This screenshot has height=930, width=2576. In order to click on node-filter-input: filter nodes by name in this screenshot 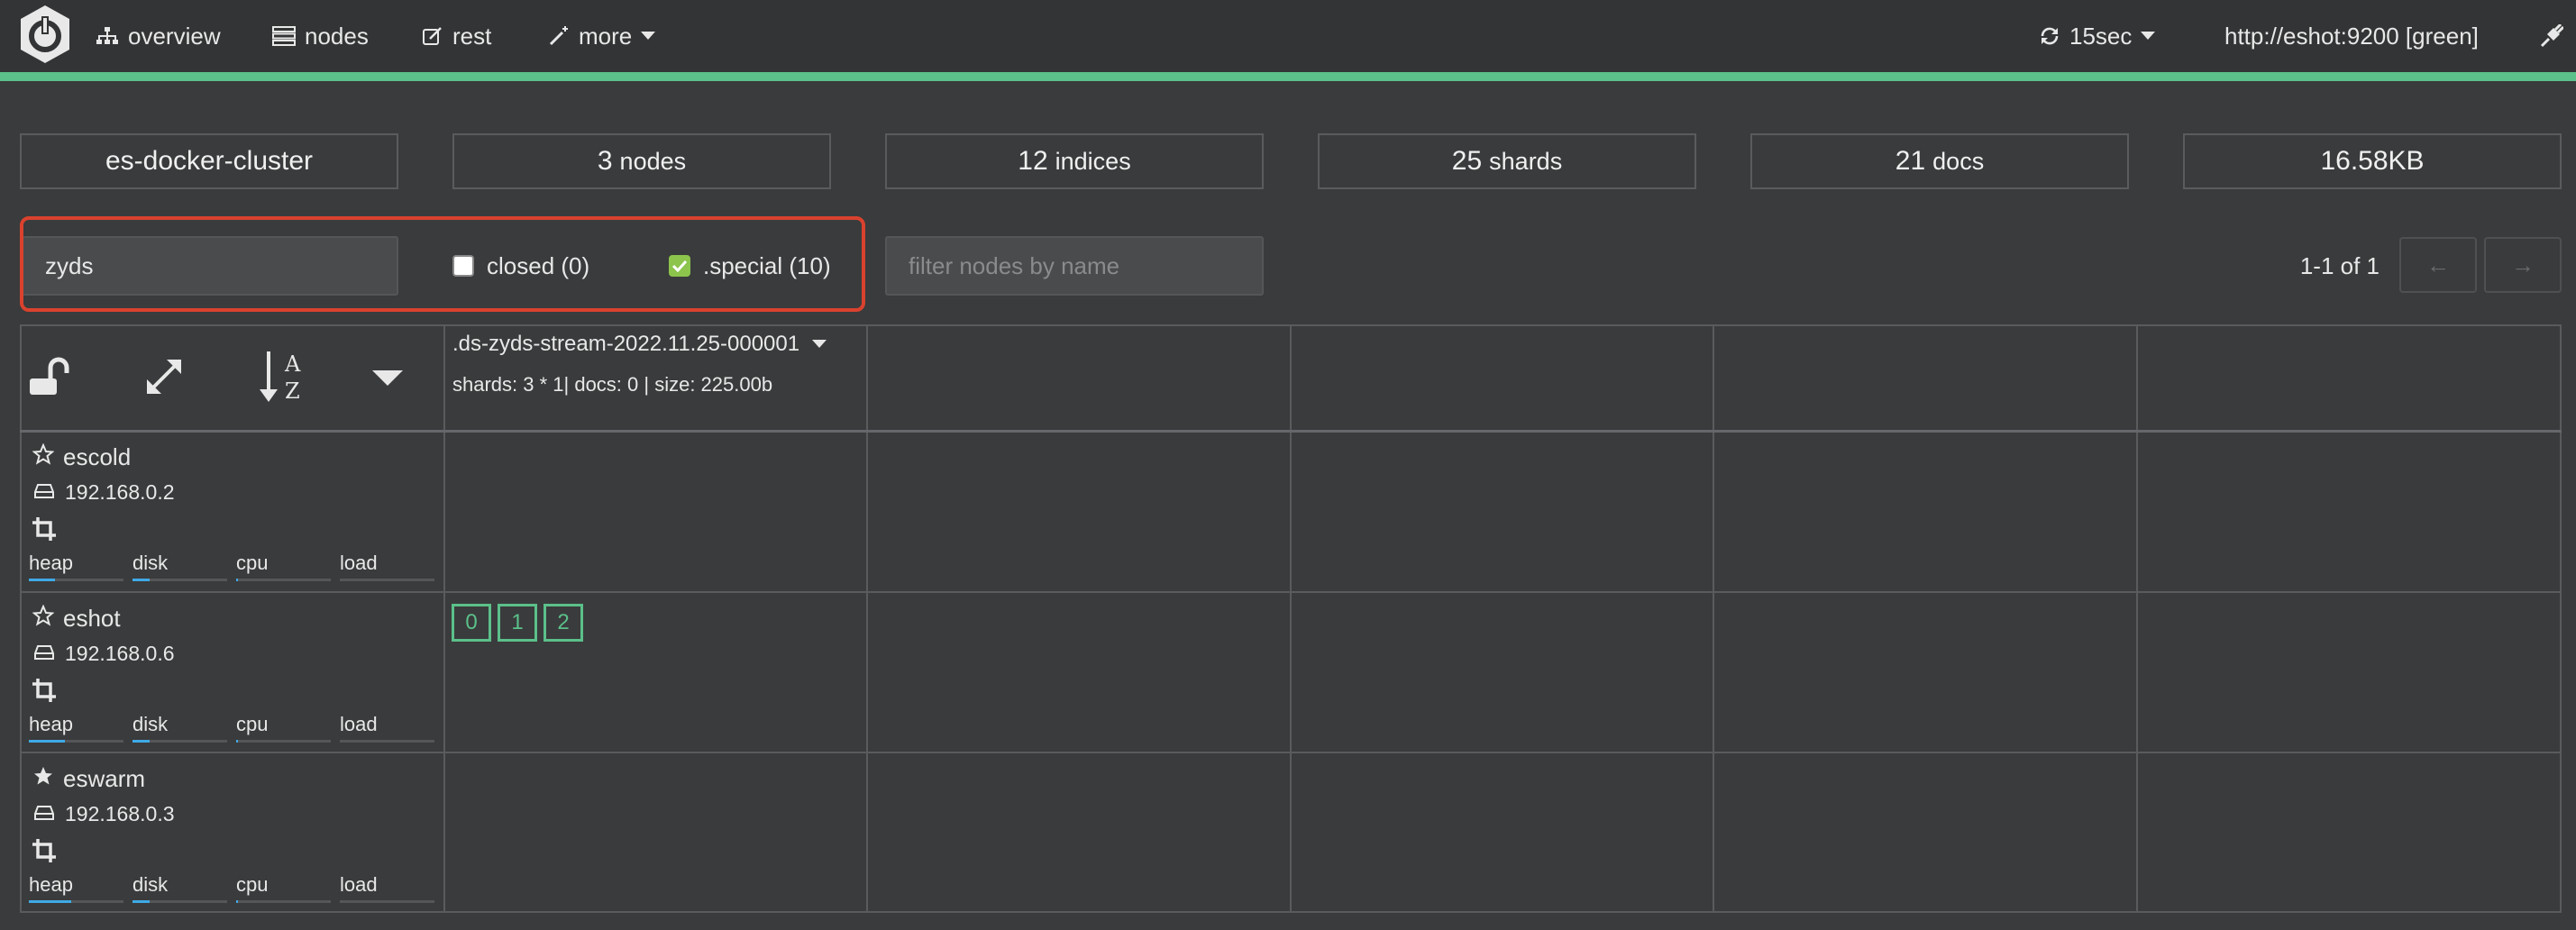, I will do `click(1075, 266)`.